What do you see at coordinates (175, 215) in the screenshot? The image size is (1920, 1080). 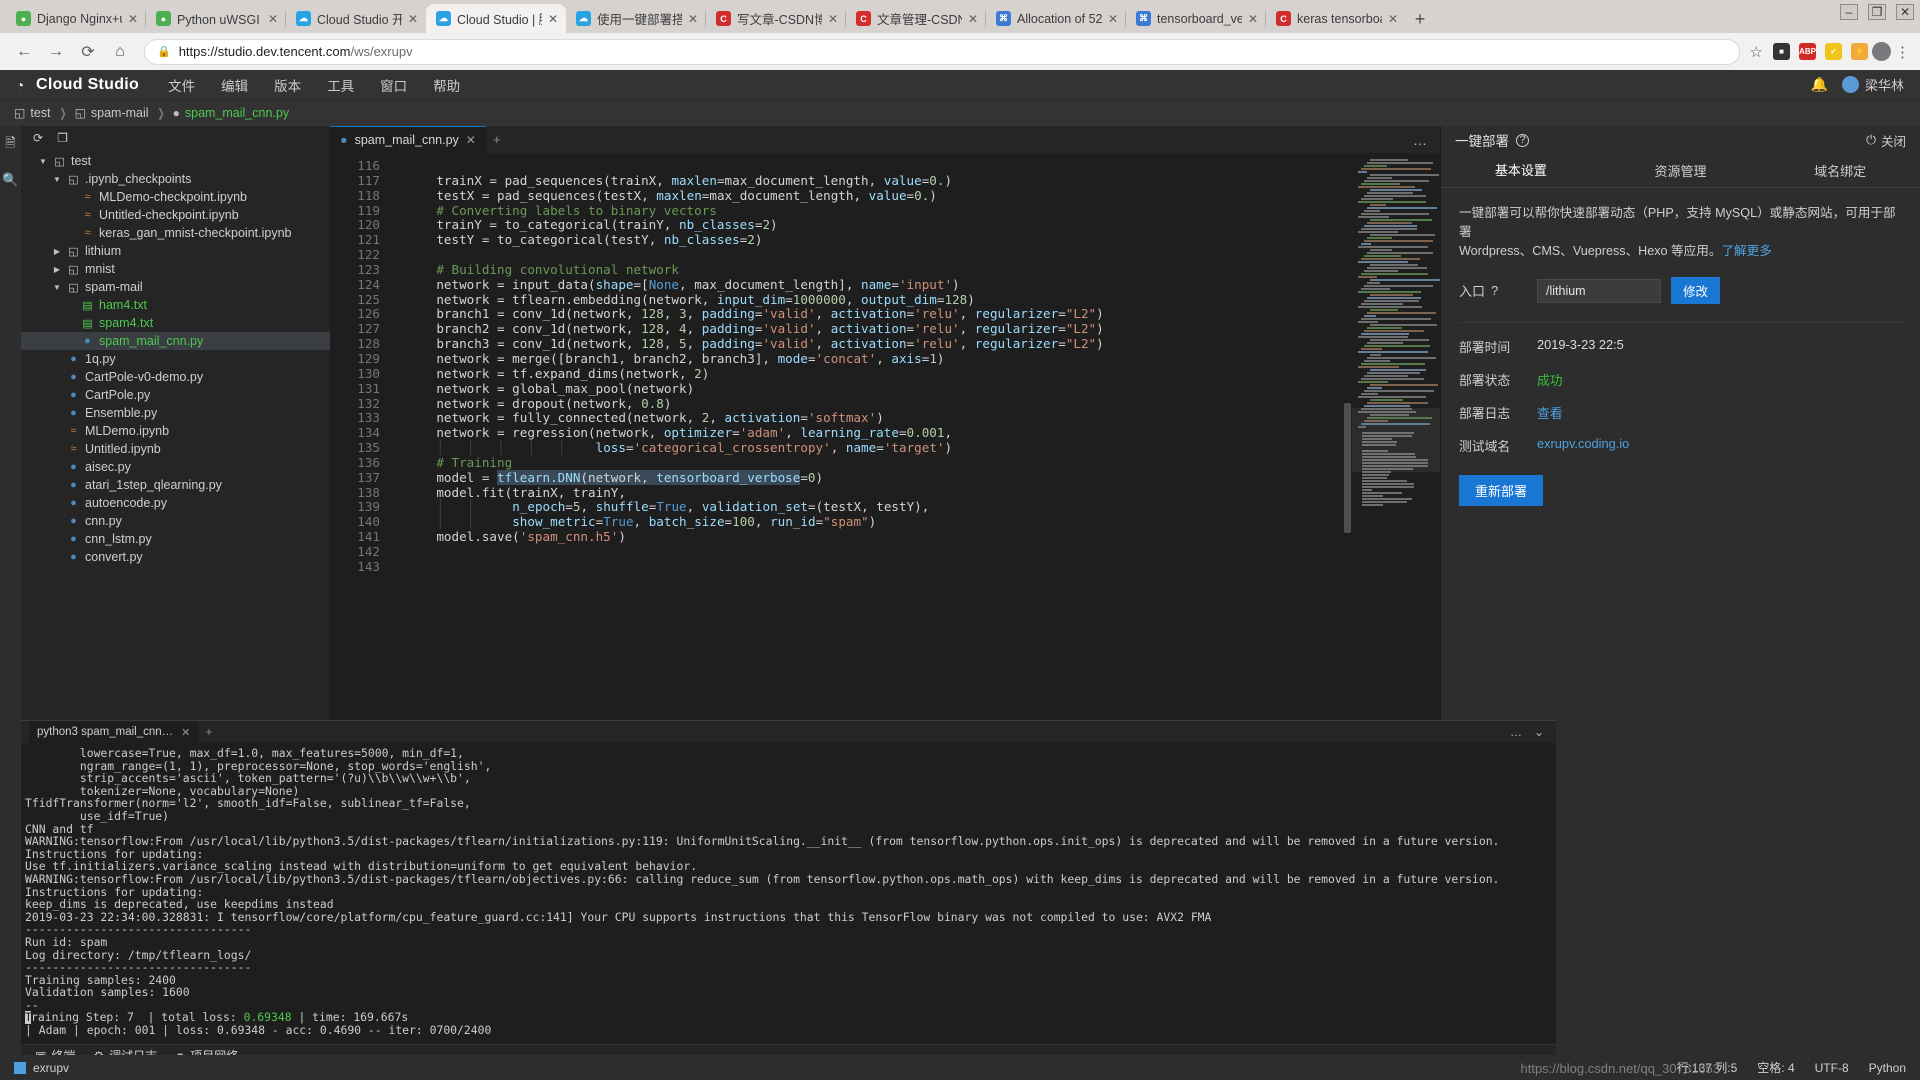 I see `tree-item-3: ≈ Untitled-checkpoint.ipynb` at bounding box center [175, 215].